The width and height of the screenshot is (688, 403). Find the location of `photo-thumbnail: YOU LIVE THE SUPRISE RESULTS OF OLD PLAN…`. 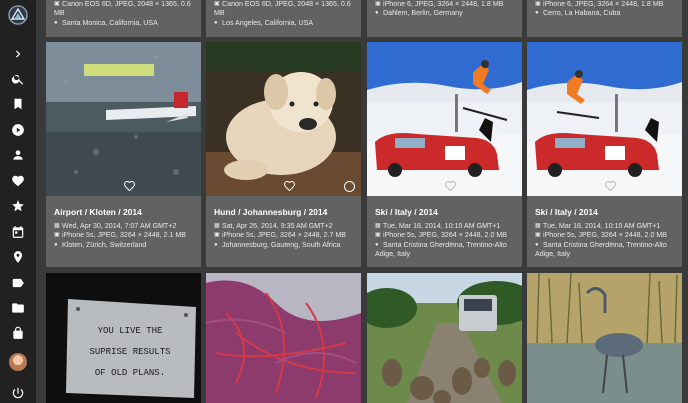

photo-thumbnail: YOU LIVE THE SUPRISE RESULTS OF OLD PLAN… is located at coordinates (123, 338).